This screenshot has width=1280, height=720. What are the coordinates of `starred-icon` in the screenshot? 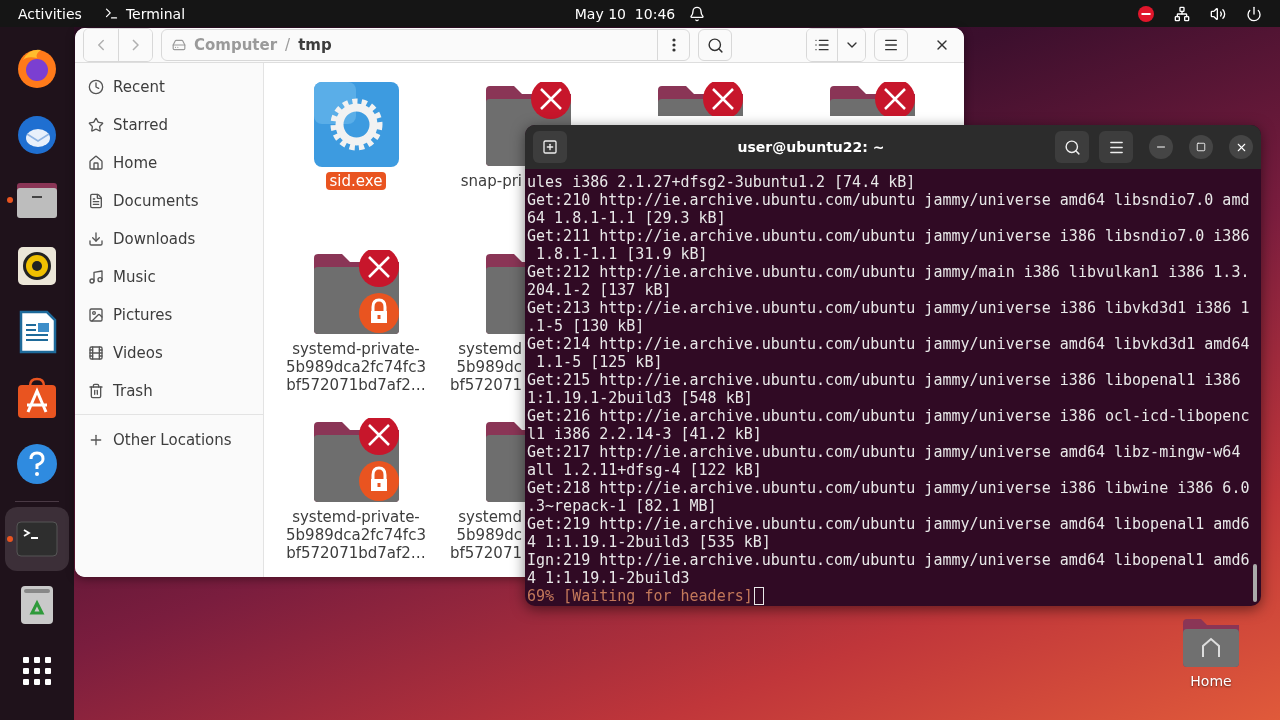 It's located at (96, 125).